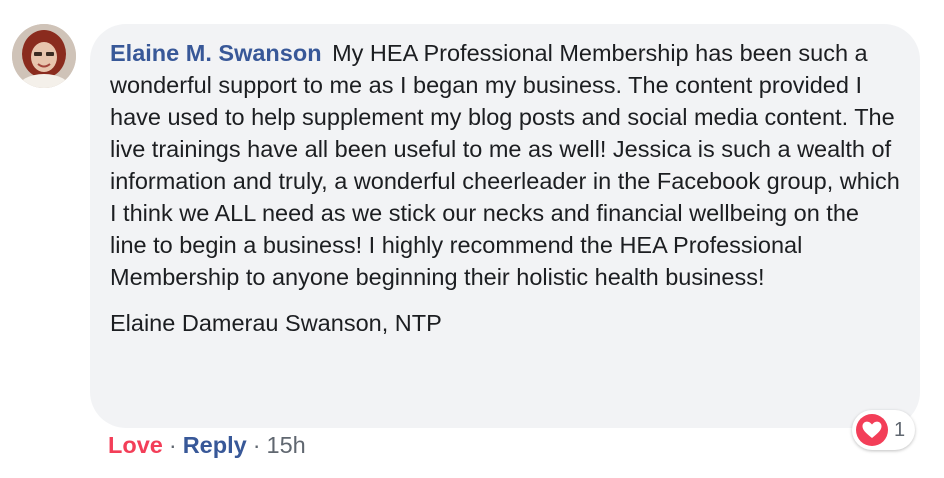 The width and height of the screenshot is (944, 478). I want to click on avatar-image, so click(44, 56).